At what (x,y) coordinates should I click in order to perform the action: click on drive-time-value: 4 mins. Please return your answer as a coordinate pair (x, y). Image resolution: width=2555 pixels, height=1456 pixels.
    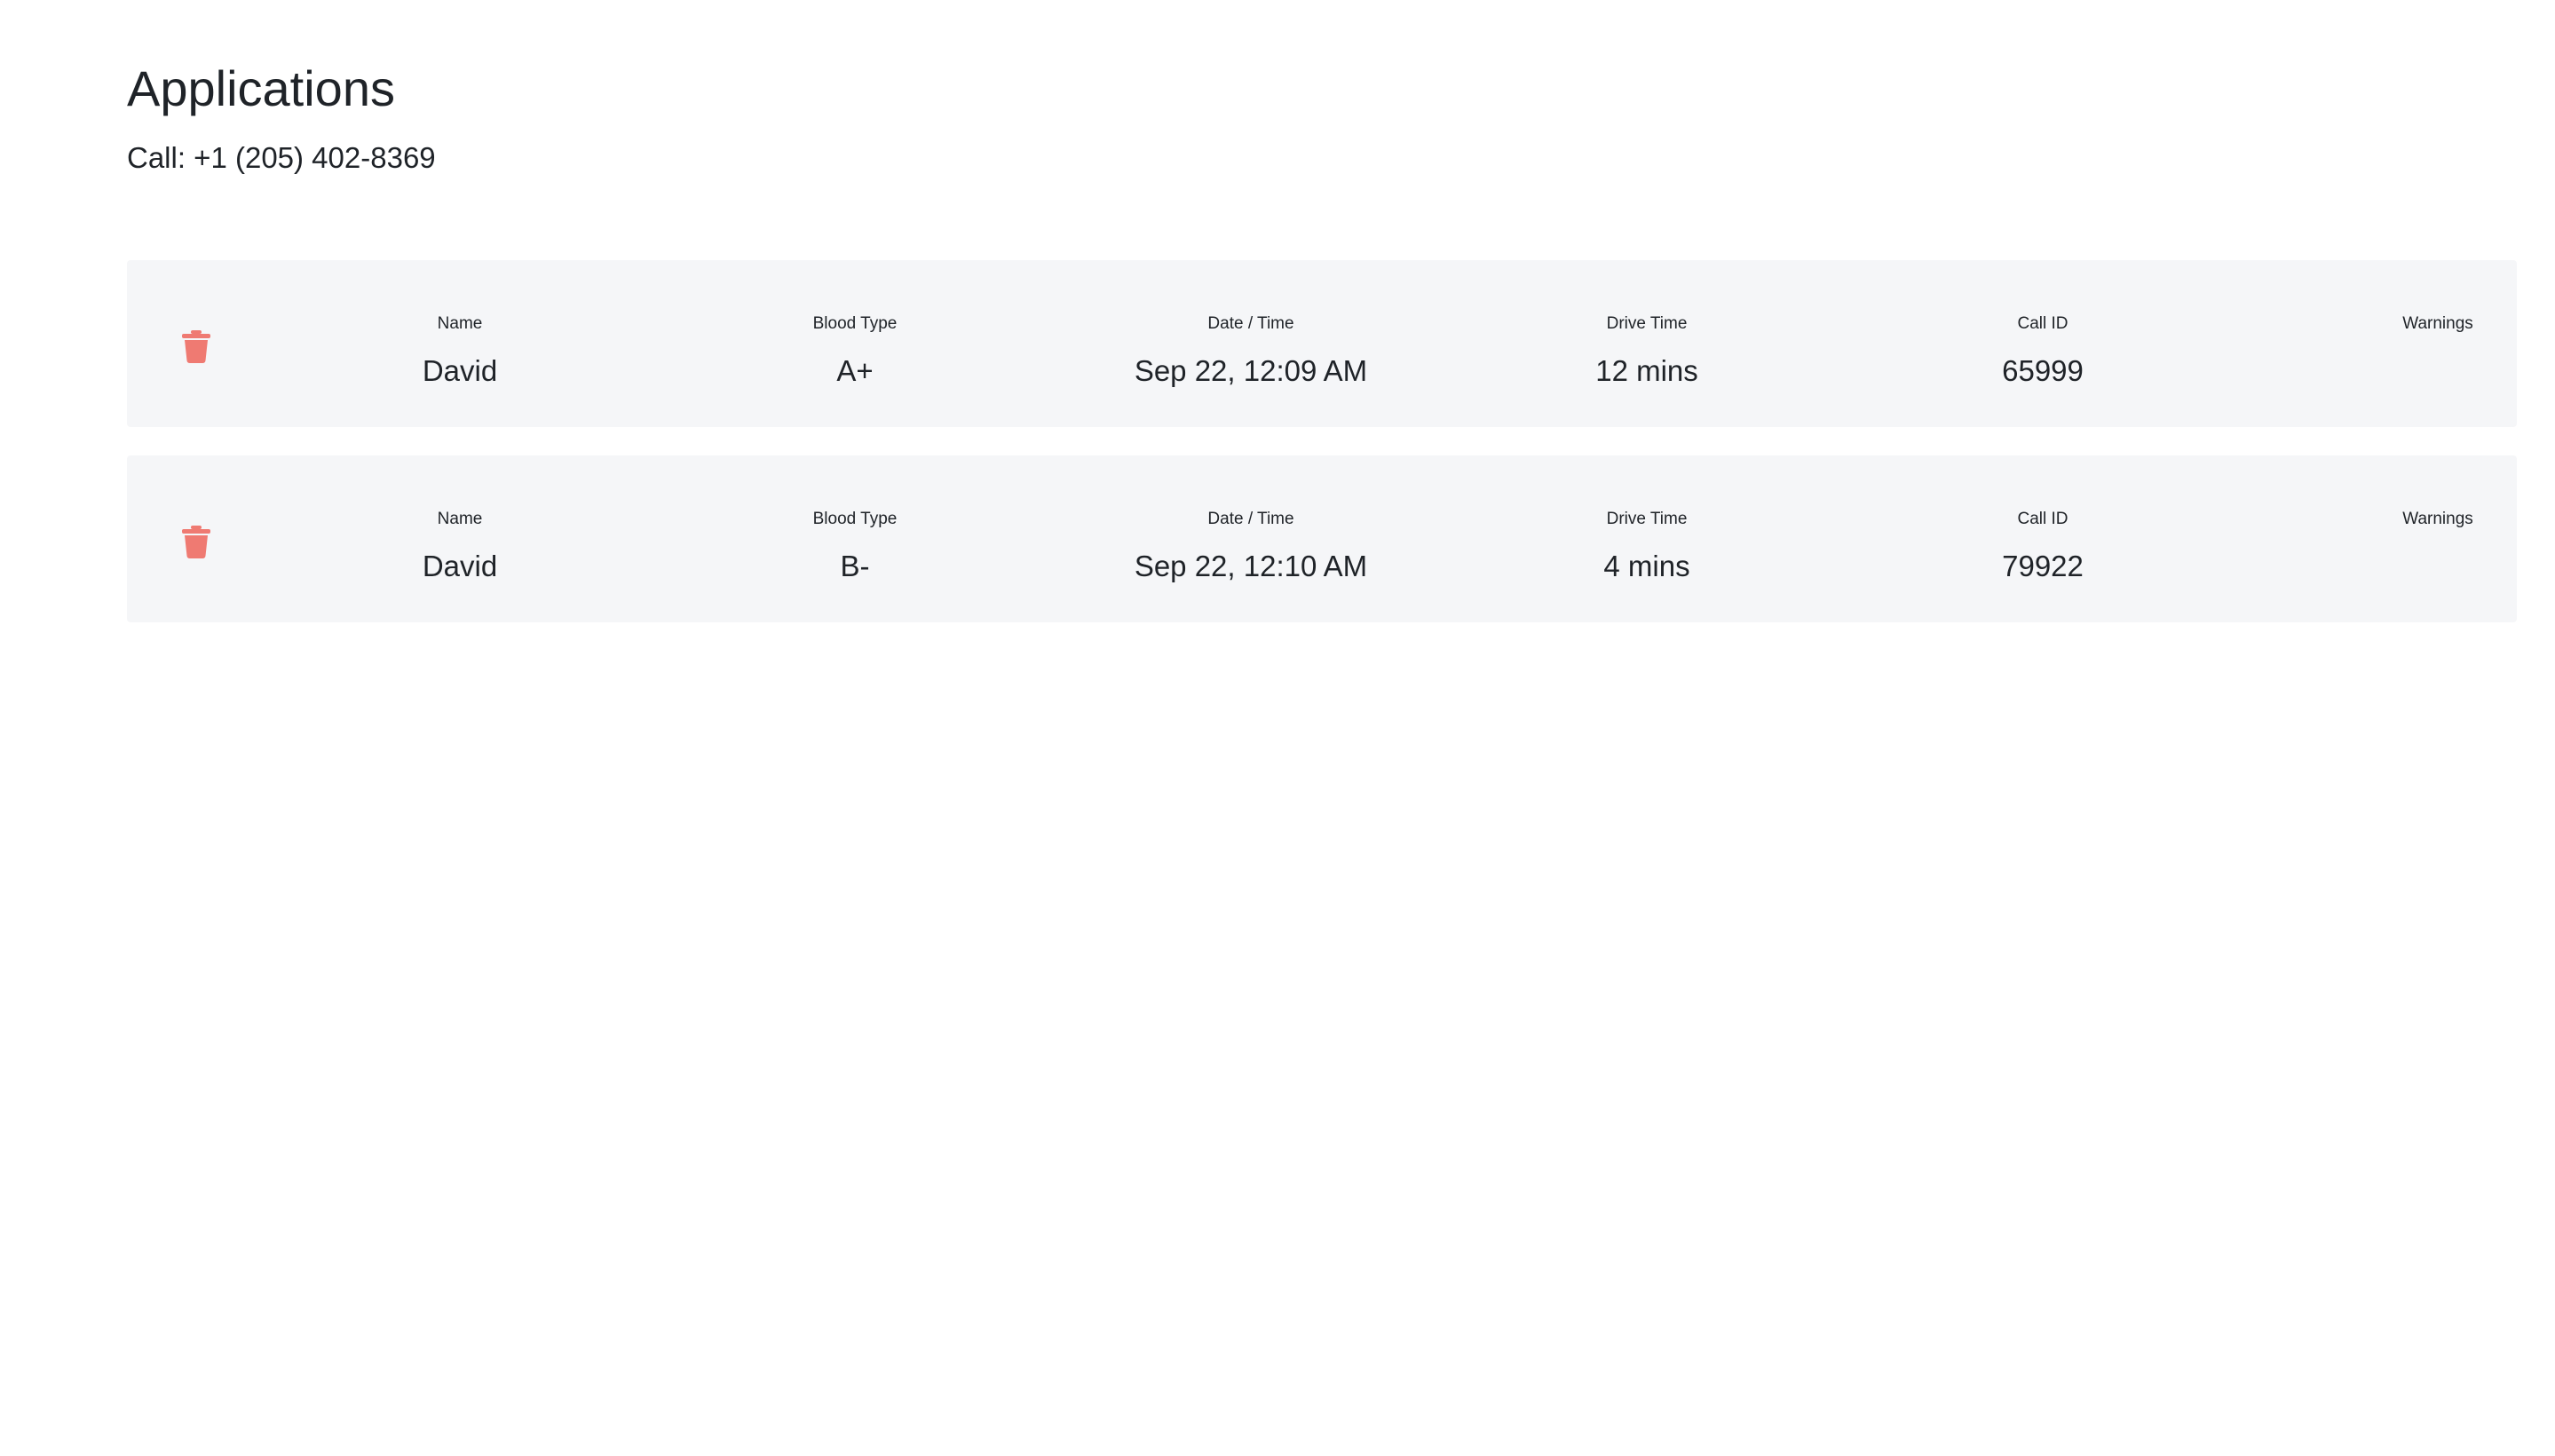
    Looking at the image, I should click on (1646, 566).